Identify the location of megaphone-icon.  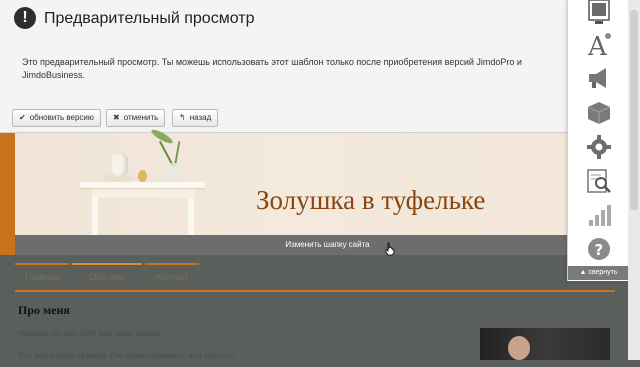
(599, 78).